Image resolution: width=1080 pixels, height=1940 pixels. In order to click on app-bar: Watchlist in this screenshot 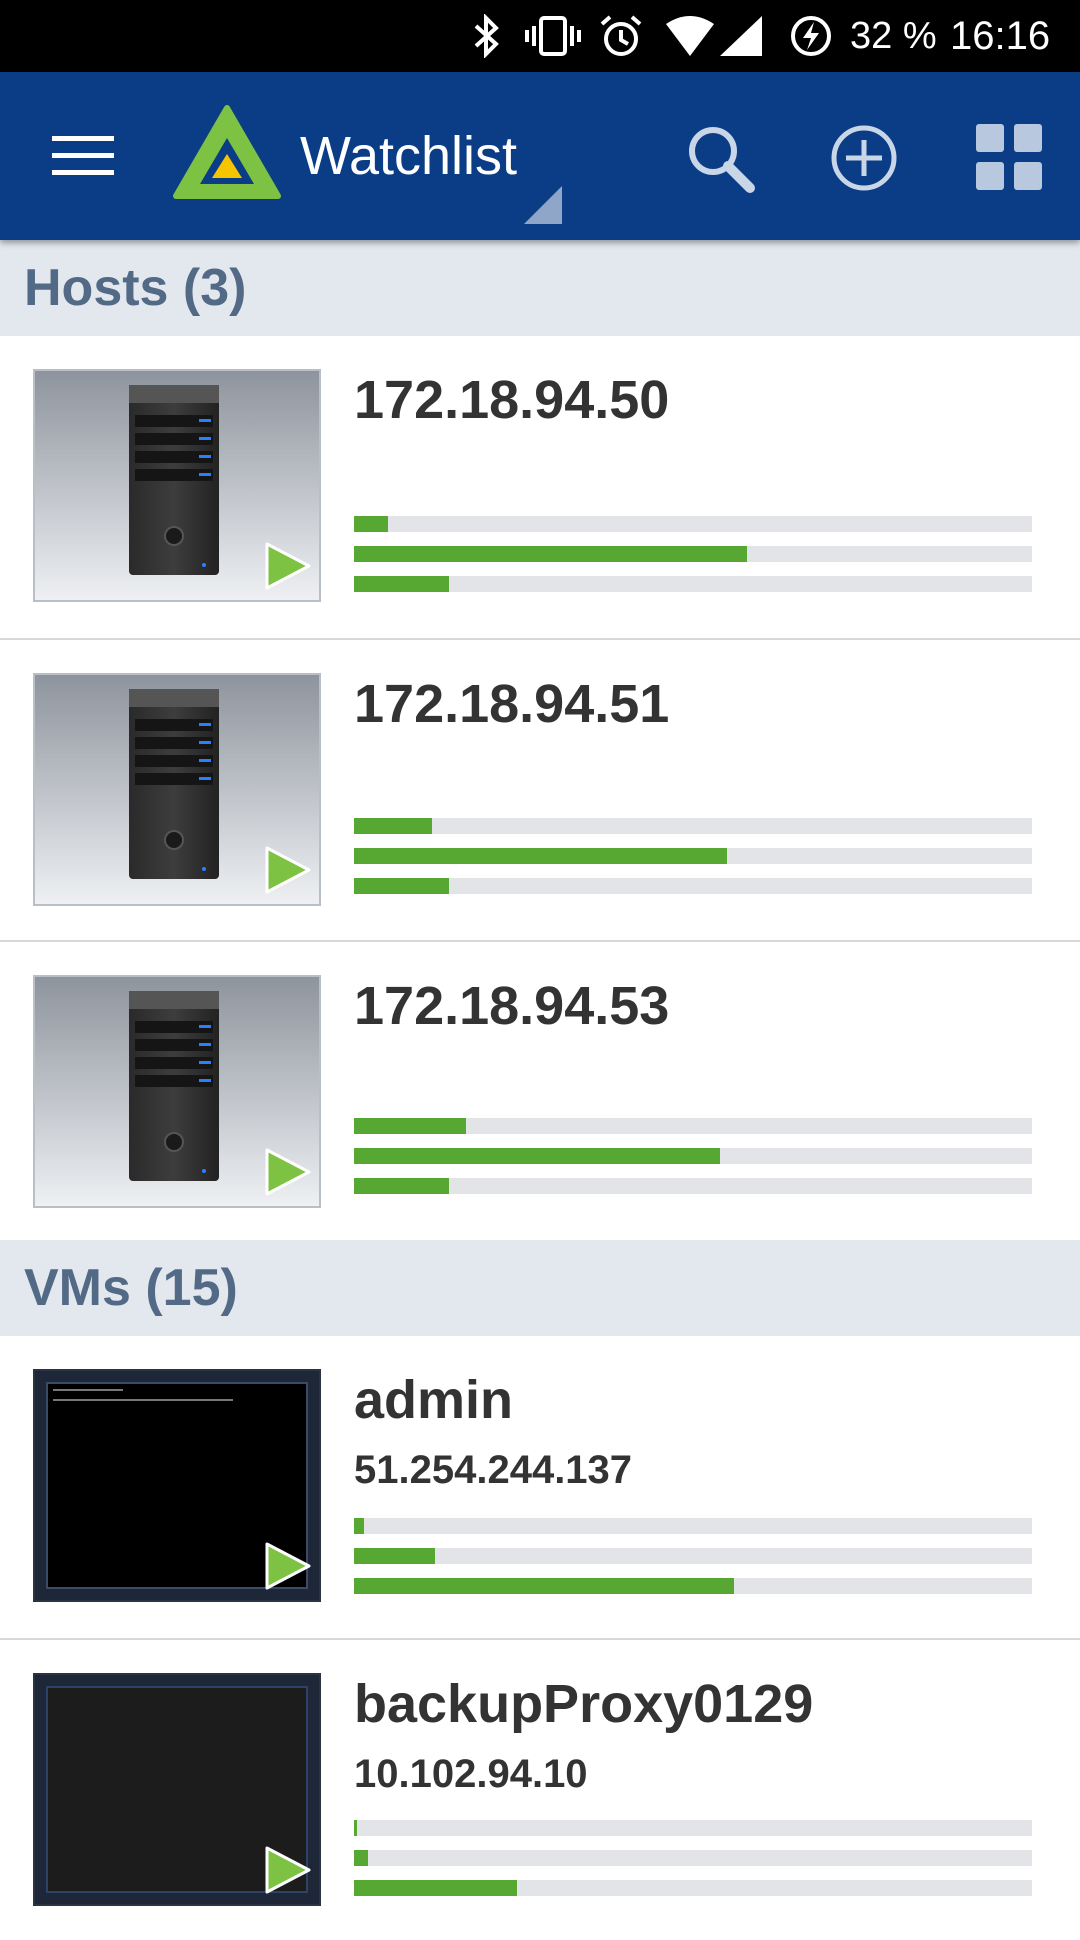, I will do `click(540, 156)`.